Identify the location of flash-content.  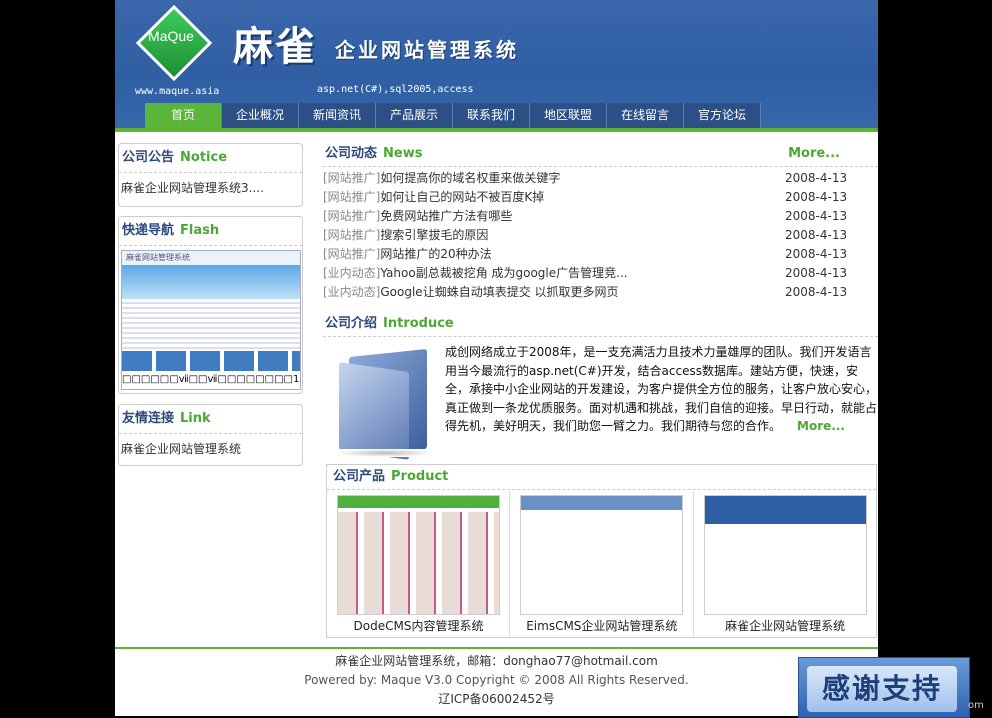
(211, 325).